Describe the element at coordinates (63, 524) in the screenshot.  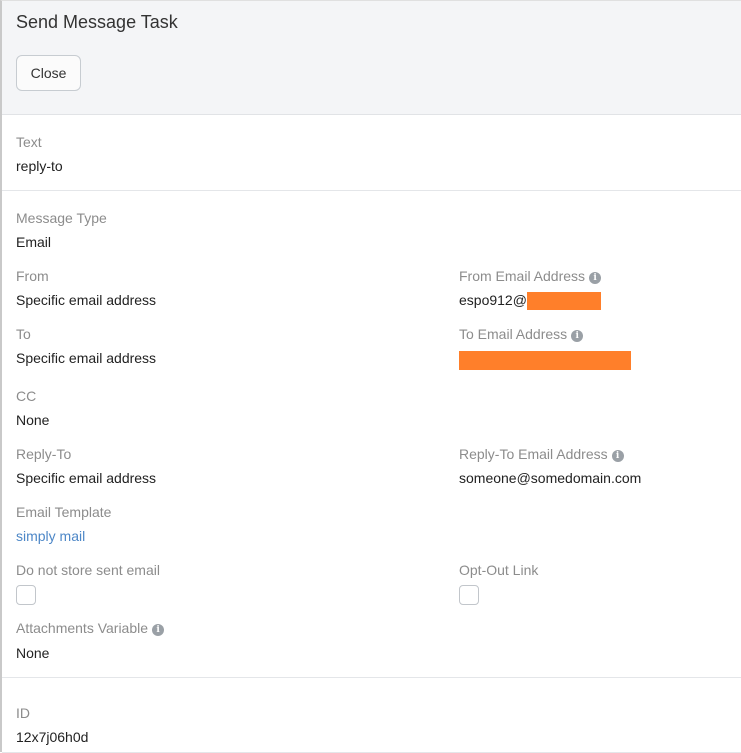
I see `email-template-field: Email Template simply mail` at that location.